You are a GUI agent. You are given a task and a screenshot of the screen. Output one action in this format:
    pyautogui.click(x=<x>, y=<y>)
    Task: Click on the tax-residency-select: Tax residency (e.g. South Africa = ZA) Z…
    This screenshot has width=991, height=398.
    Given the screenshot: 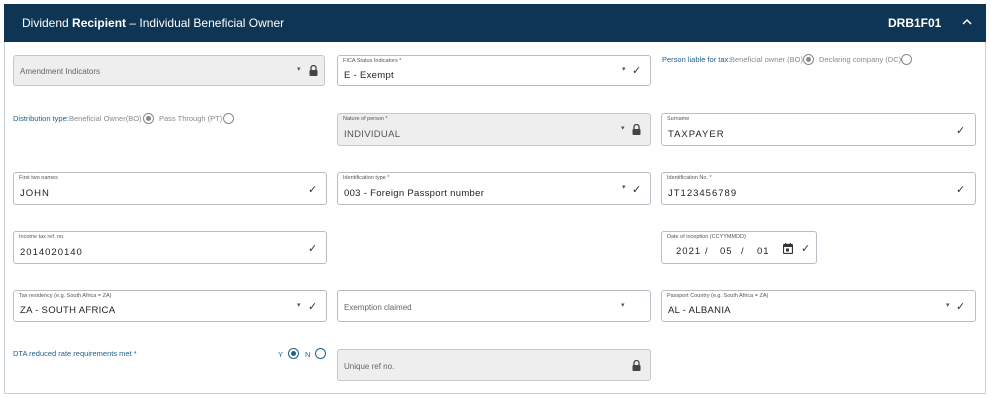 What is the action you would take?
    pyautogui.click(x=170, y=306)
    